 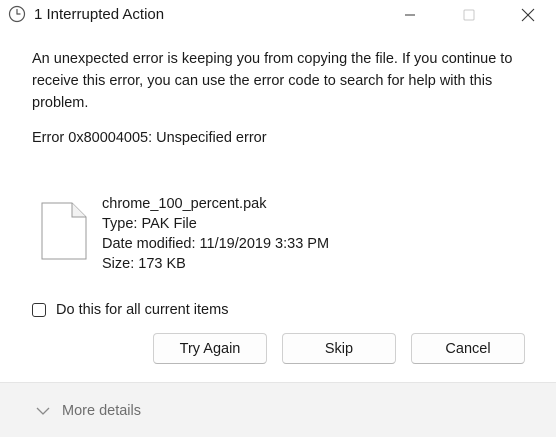 What do you see at coordinates (64, 231) in the screenshot?
I see `document-icon` at bounding box center [64, 231].